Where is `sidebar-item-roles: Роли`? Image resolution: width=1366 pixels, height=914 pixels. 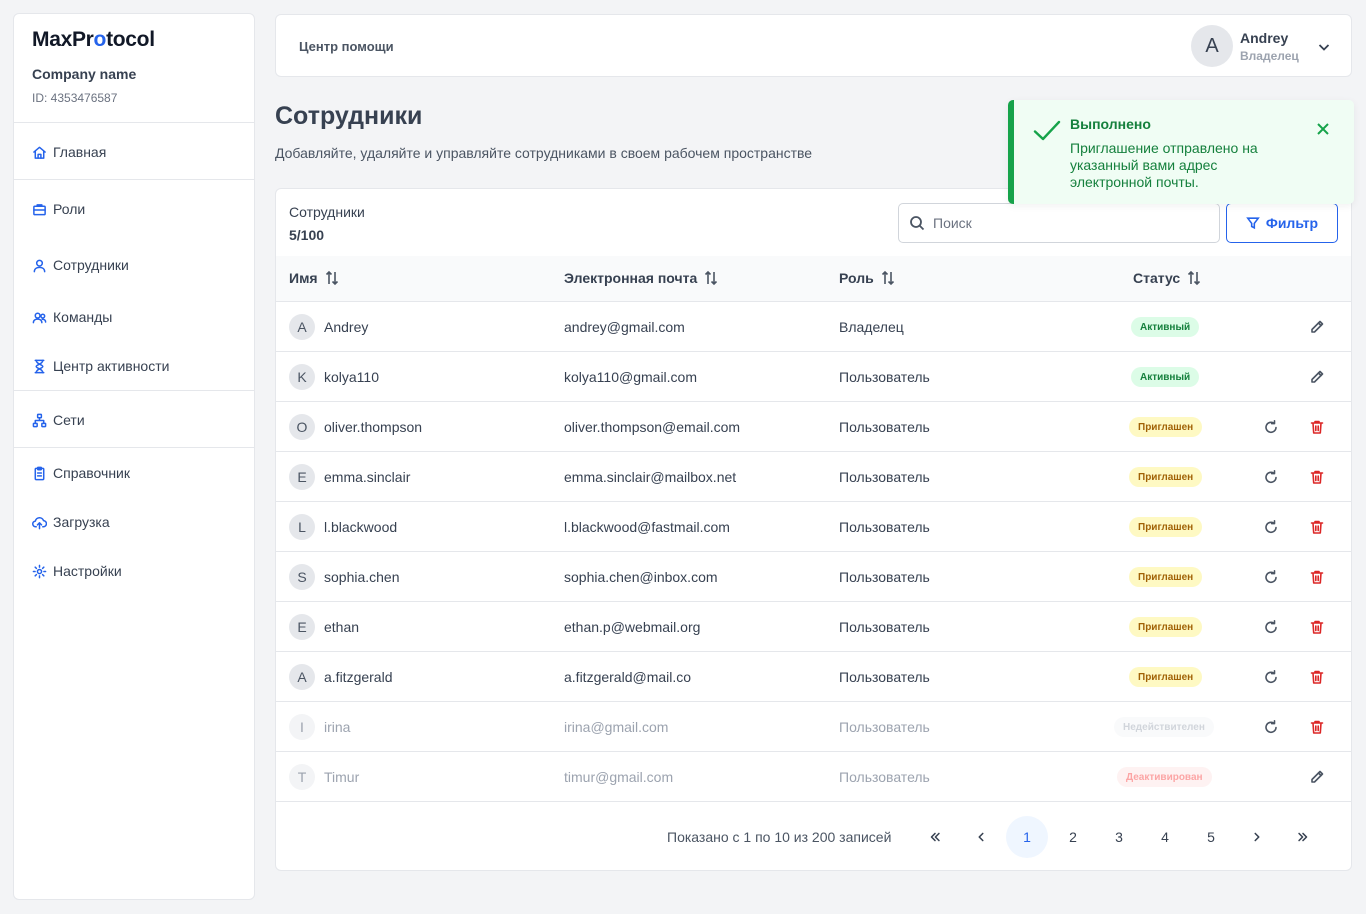
sidebar-item-roles: Роли is located at coordinates (58, 209).